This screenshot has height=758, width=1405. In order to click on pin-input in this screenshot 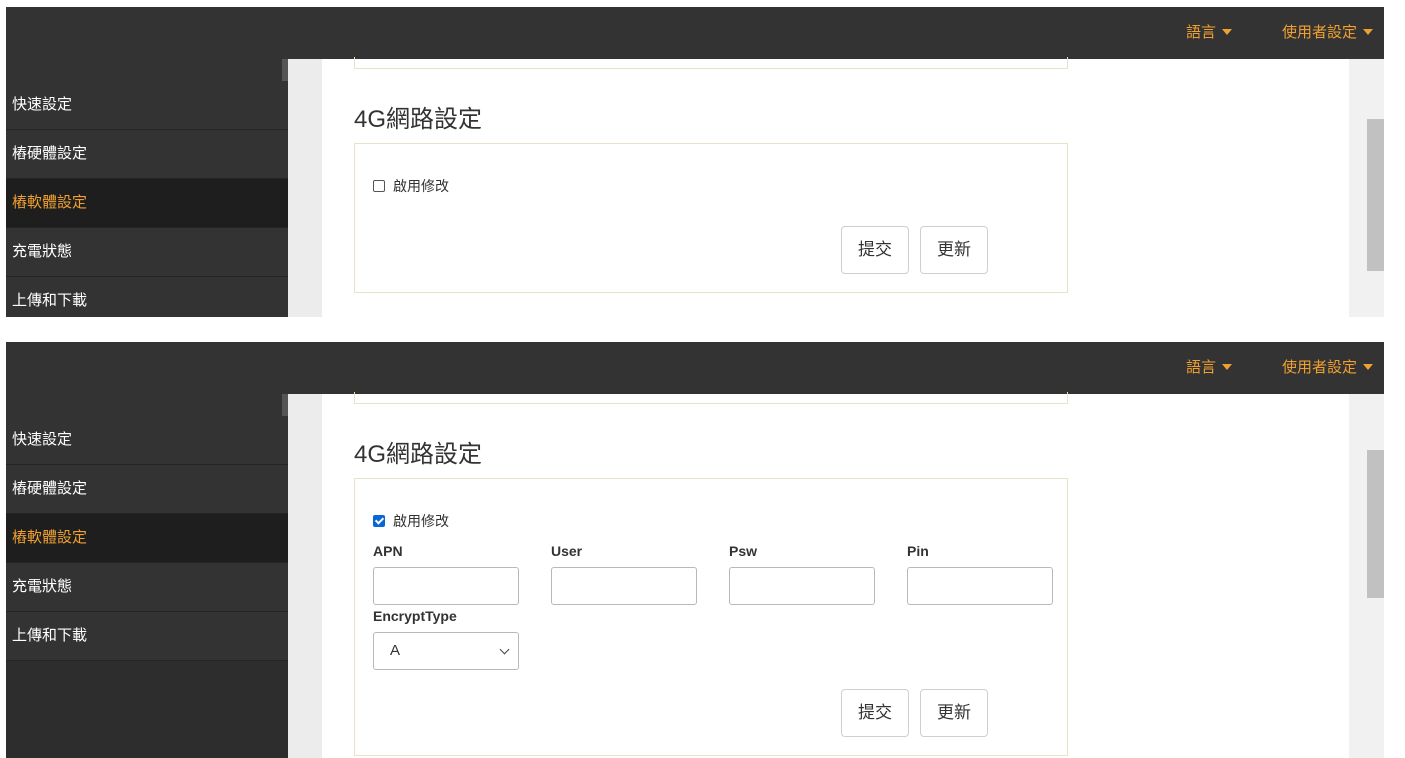, I will do `click(980, 586)`.